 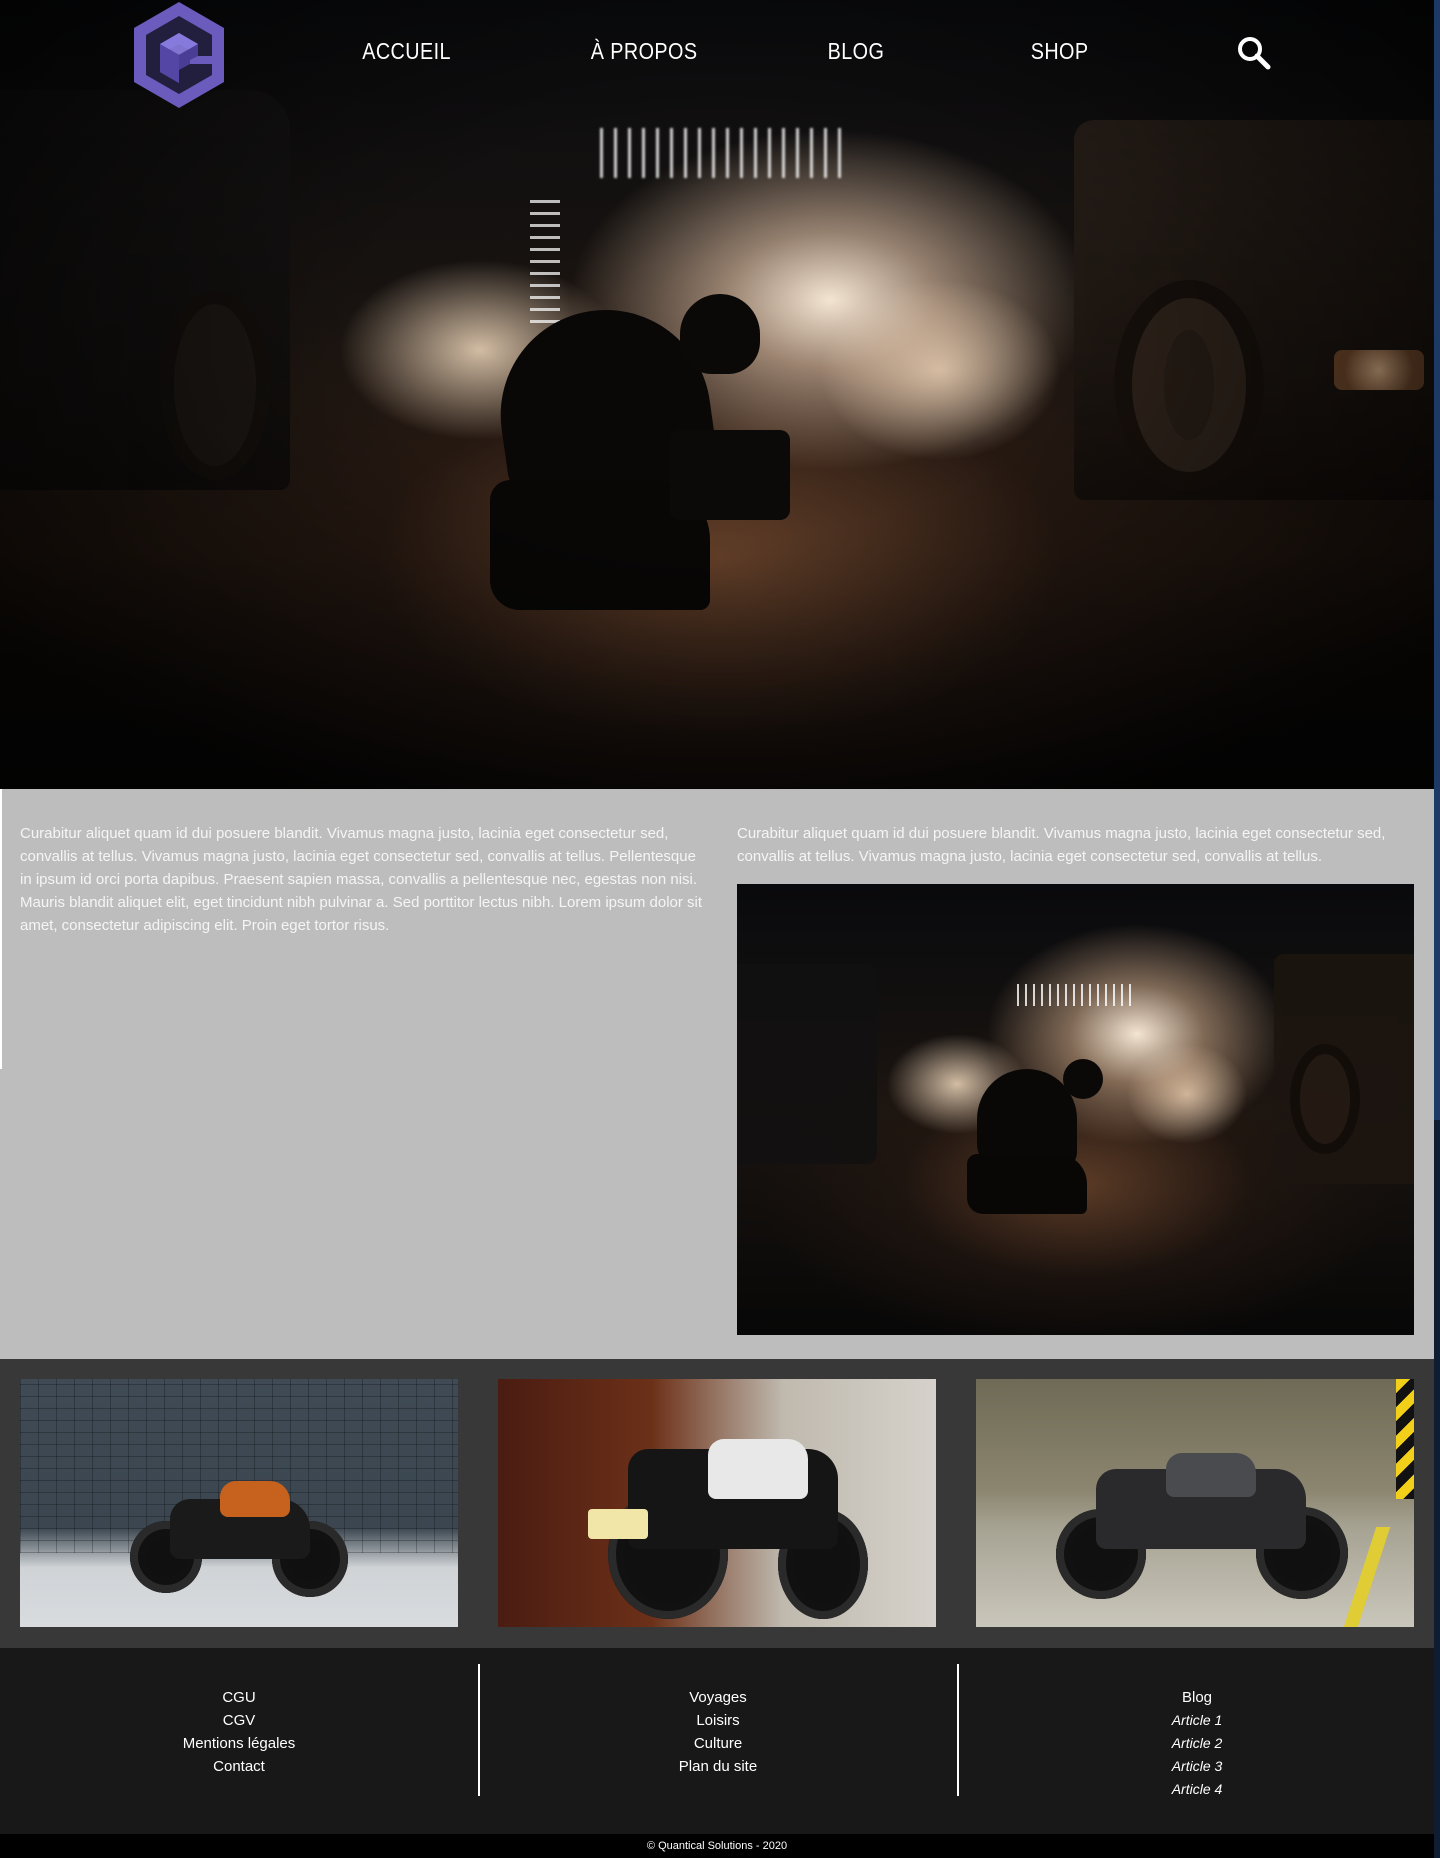 I want to click on footer-link-cgu: CGU, so click(x=239, y=1697).